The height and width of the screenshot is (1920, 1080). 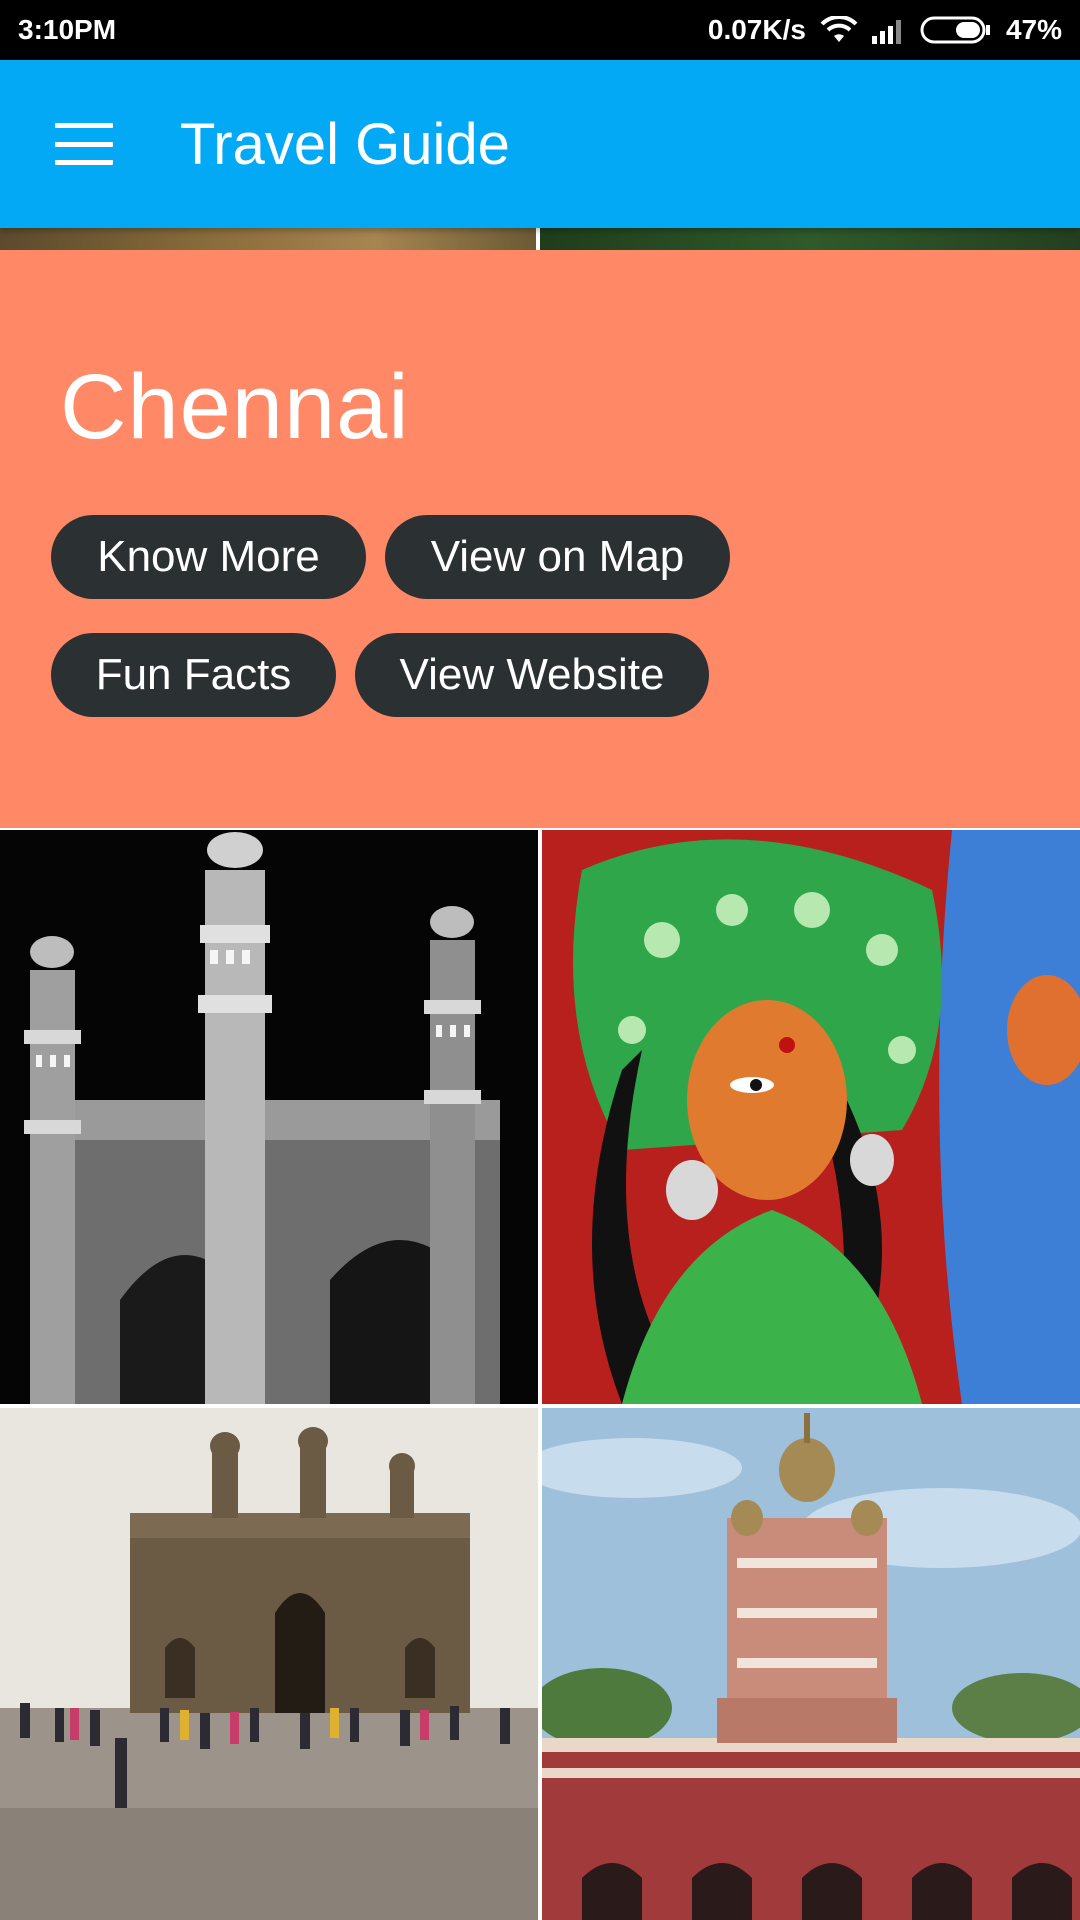 I want to click on view-website-button: View Website, so click(x=532, y=675).